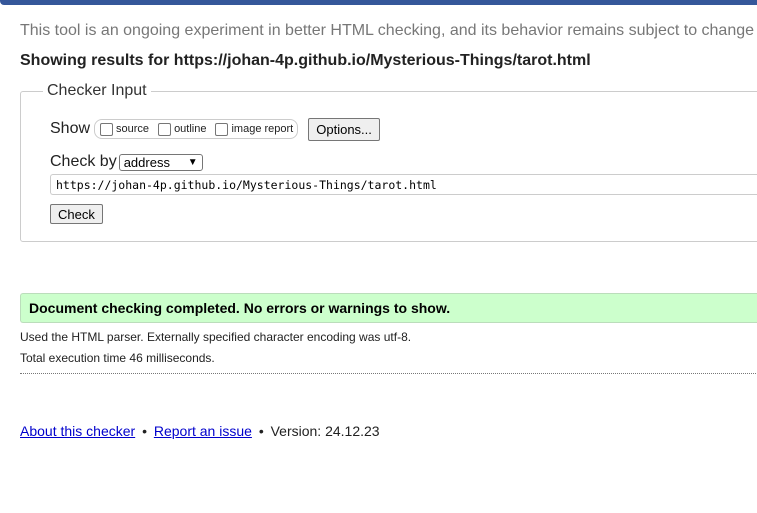  I want to click on top-bar, so click(378, 2).